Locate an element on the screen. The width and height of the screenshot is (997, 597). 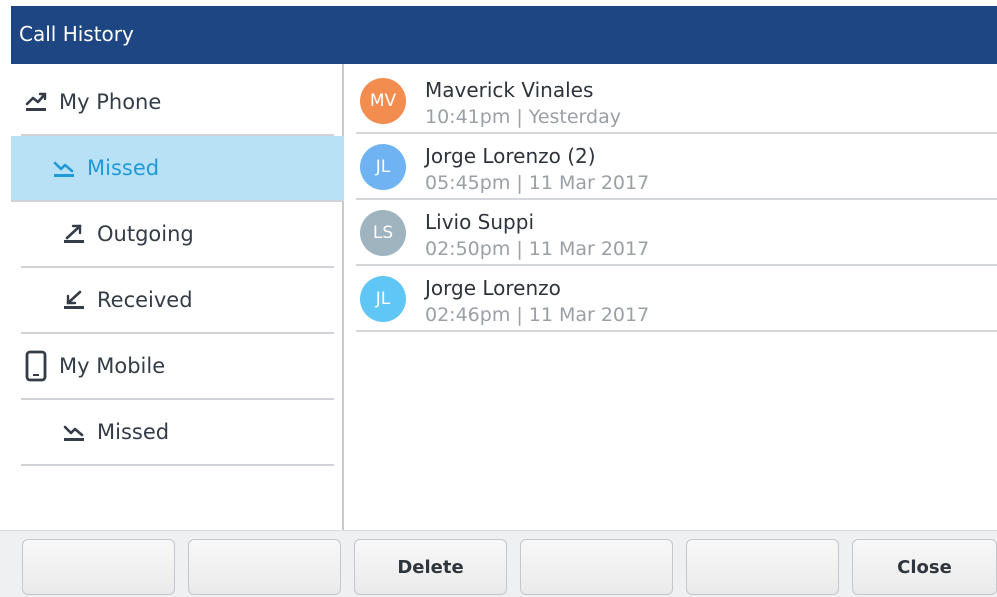
call-details: 02:50pm | 11 Mar 2017 is located at coordinates (537, 249).